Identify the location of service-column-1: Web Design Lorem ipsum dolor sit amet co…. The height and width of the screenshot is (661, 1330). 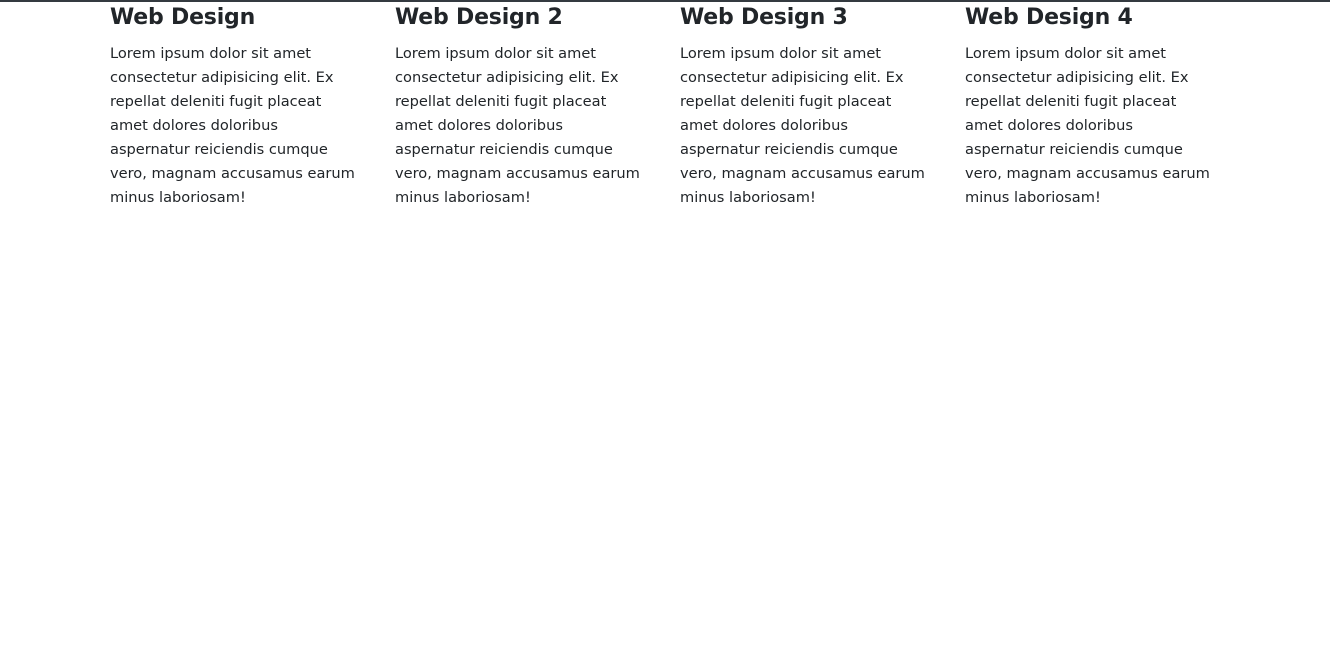
(252, 105).